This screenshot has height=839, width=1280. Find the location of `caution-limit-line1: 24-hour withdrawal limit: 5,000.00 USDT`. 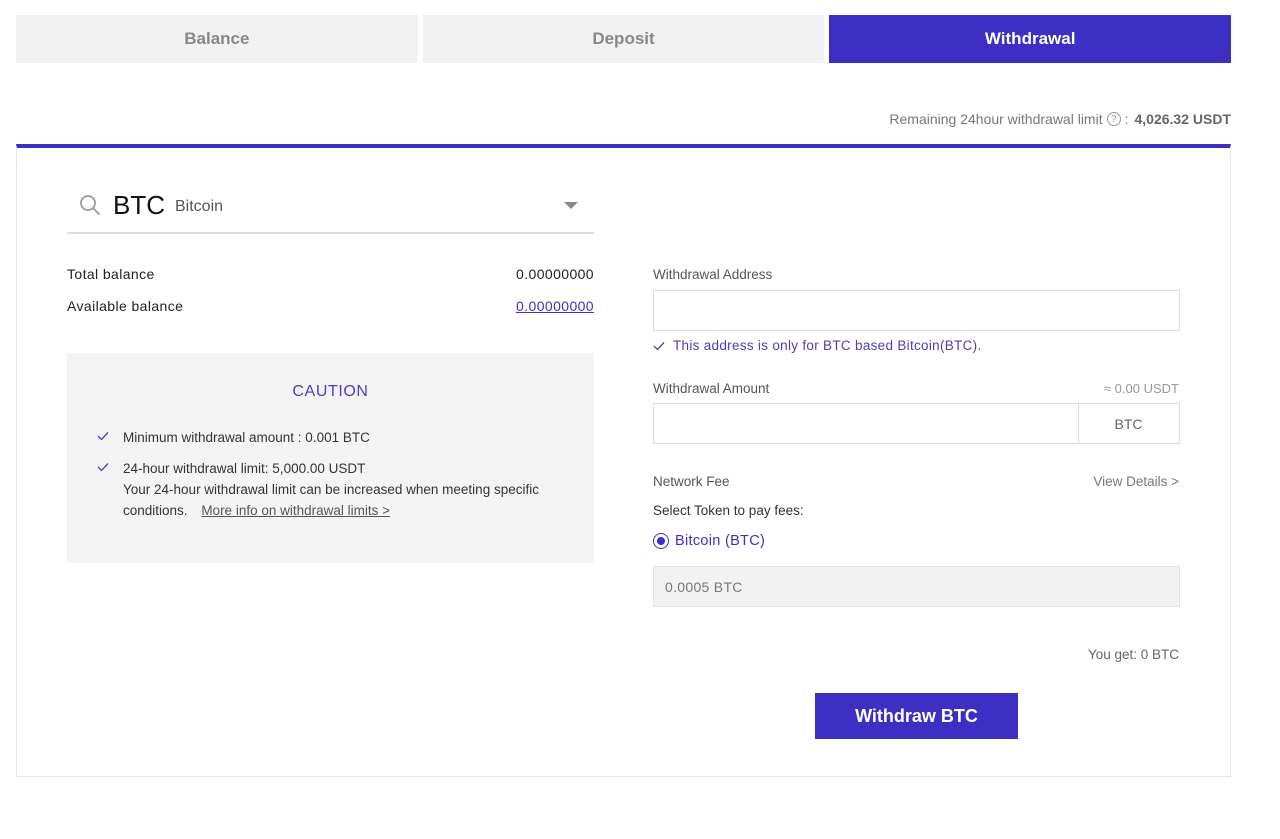

caution-limit-line1: 24-hour withdrawal limit: 5,000.00 USDT is located at coordinates (244, 468).